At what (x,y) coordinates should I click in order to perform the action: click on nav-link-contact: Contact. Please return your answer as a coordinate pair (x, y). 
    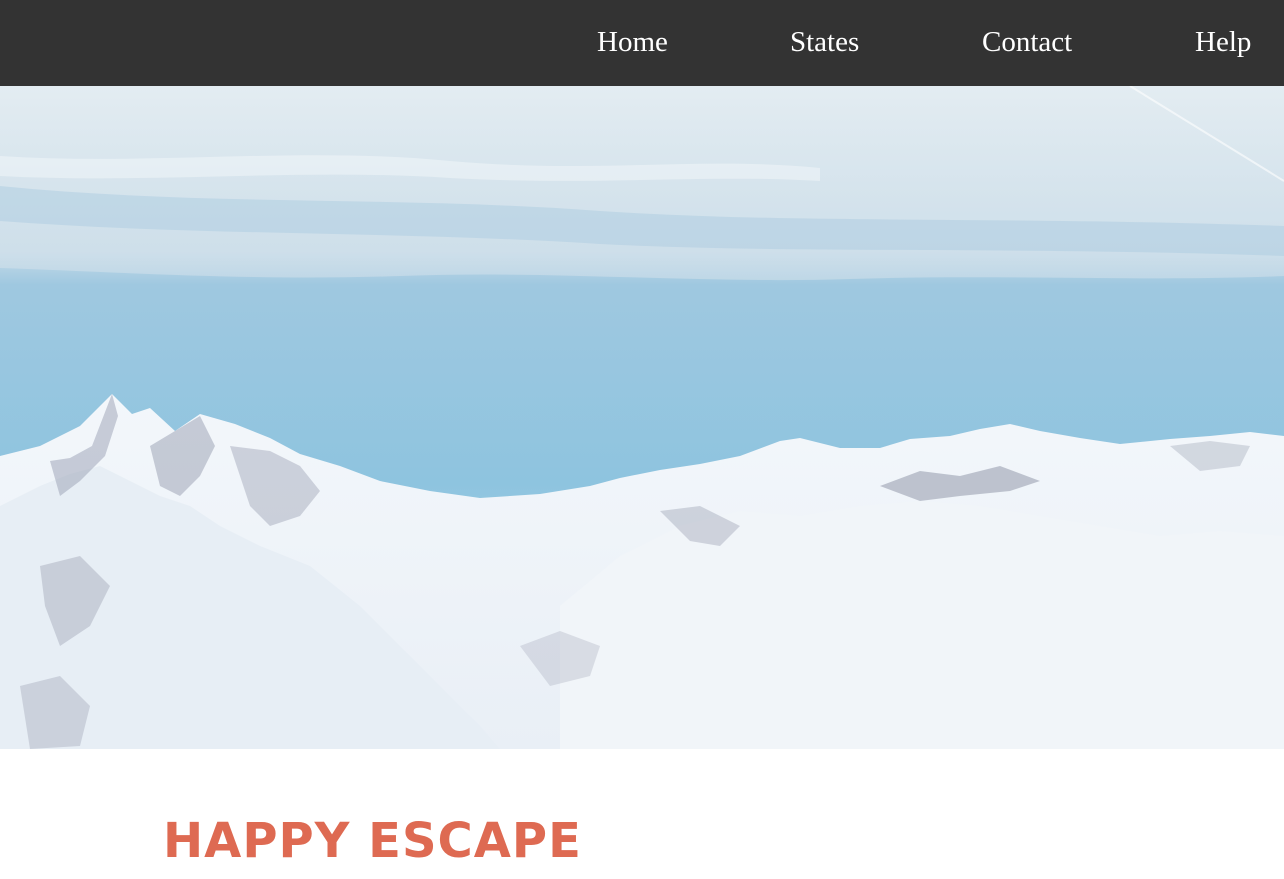
    Looking at the image, I should click on (1027, 42).